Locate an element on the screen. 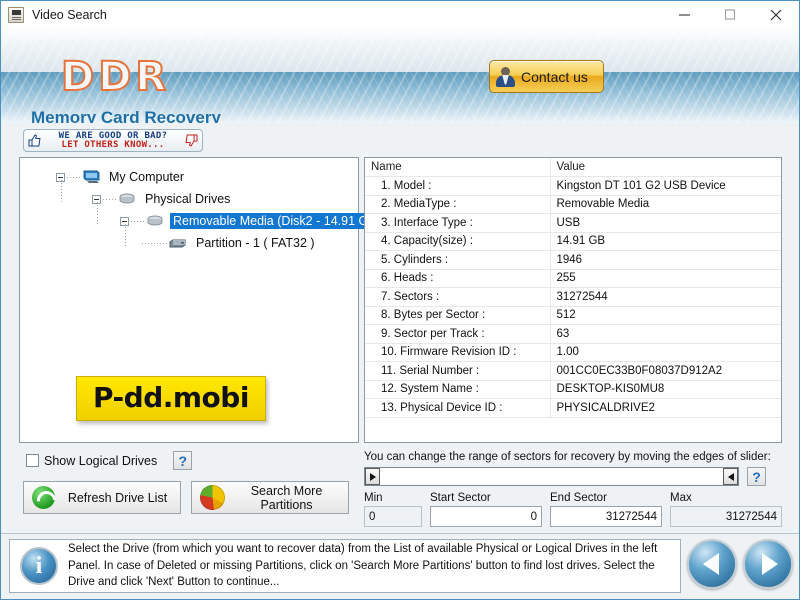  person-icon is located at coordinates (506, 77).